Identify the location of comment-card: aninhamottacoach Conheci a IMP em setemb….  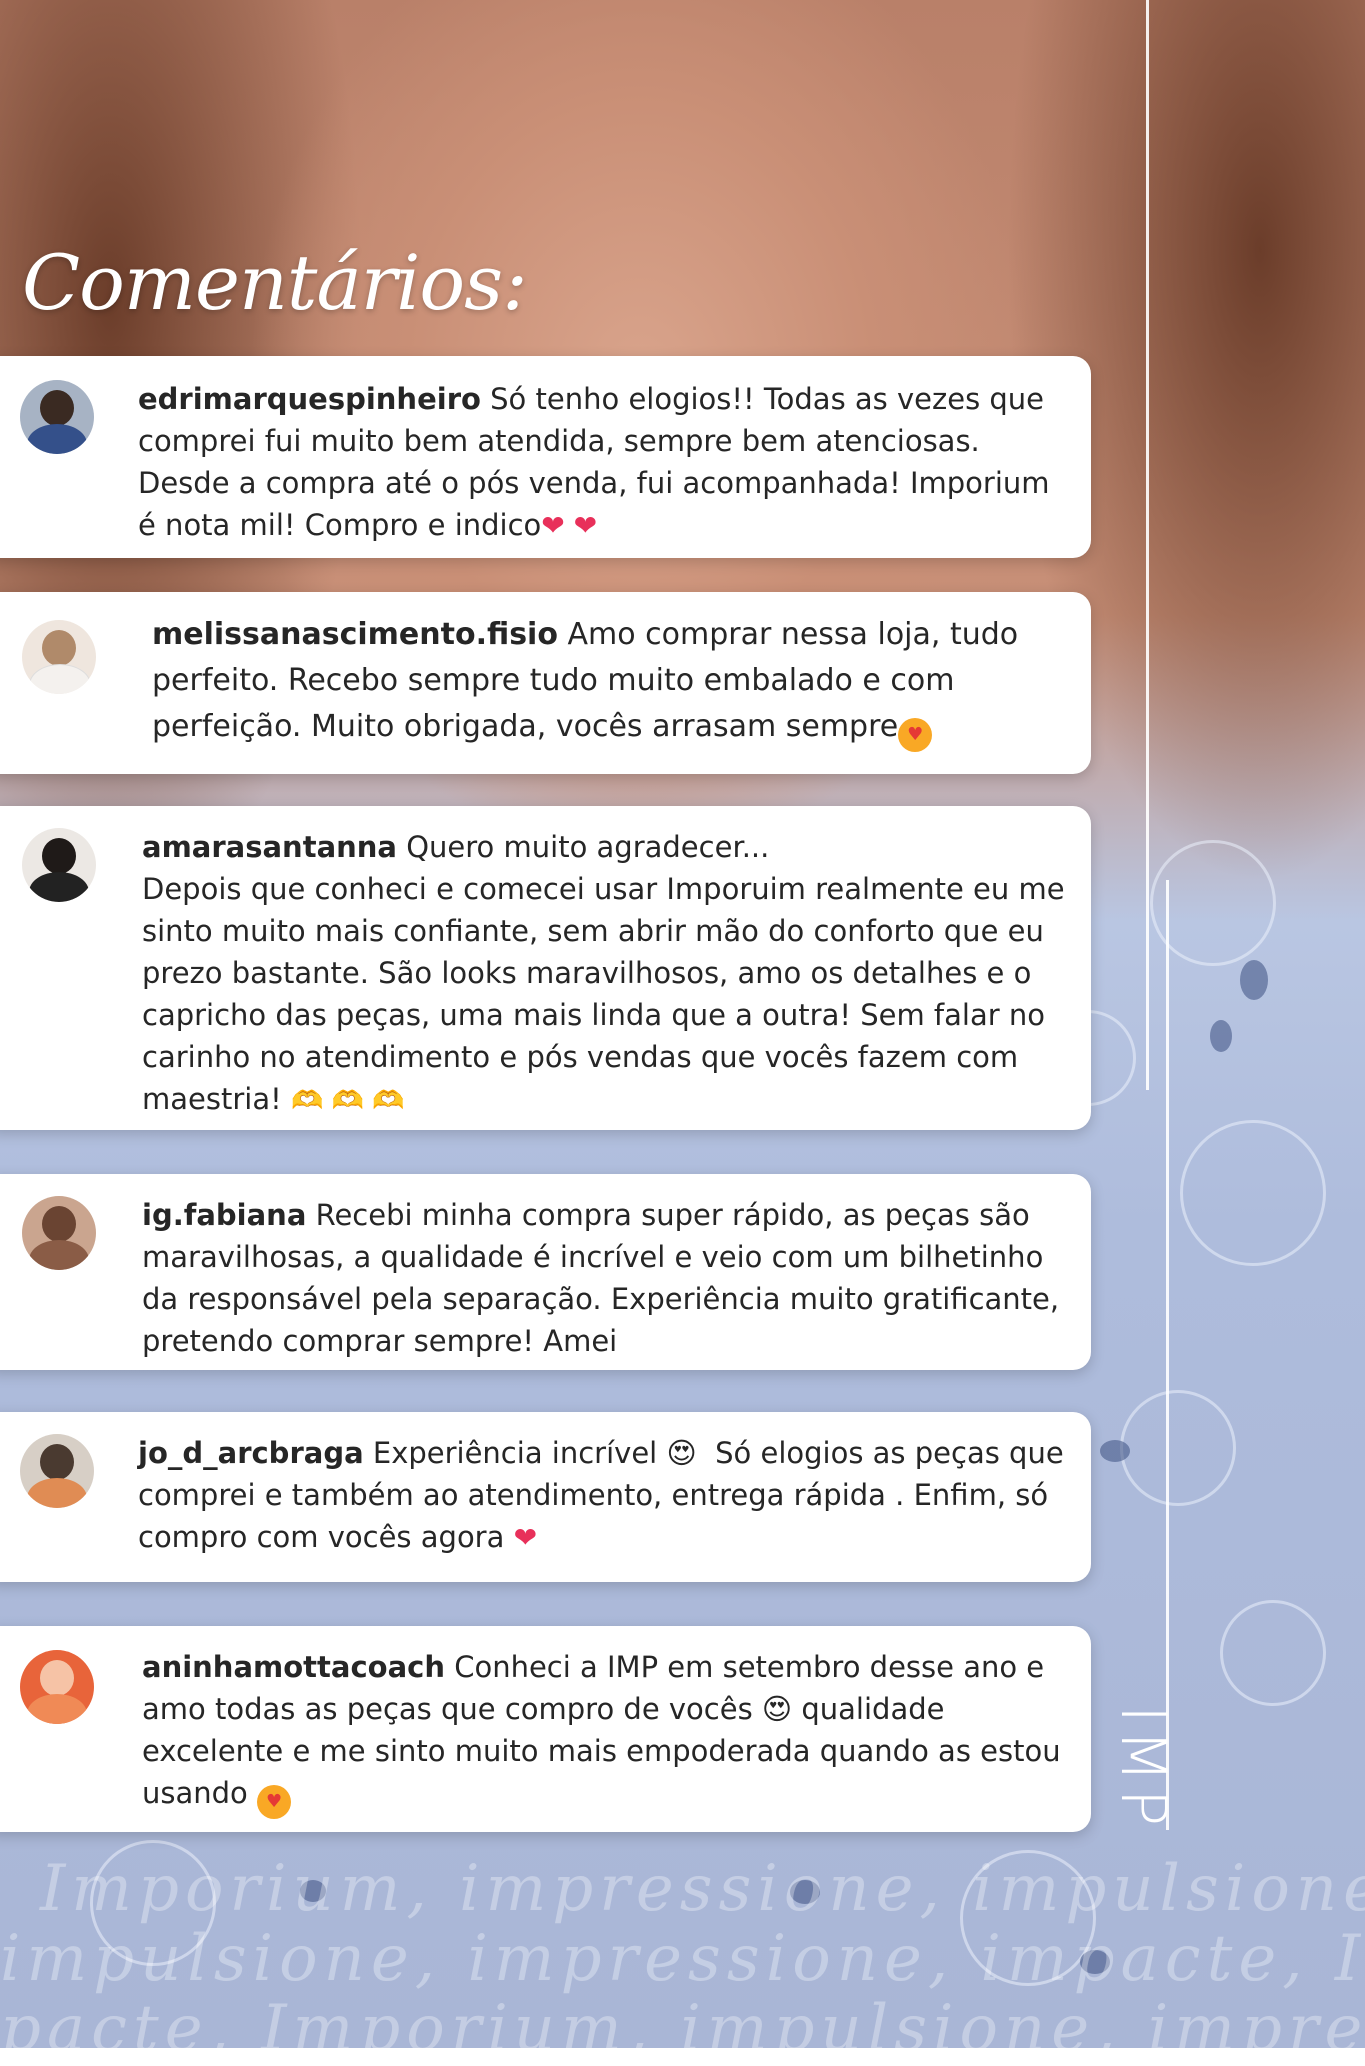
(545, 1729).